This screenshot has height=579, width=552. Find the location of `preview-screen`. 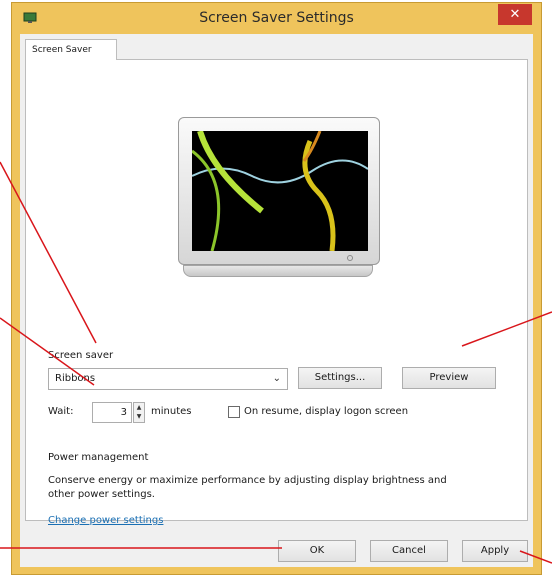

preview-screen is located at coordinates (280, 191).